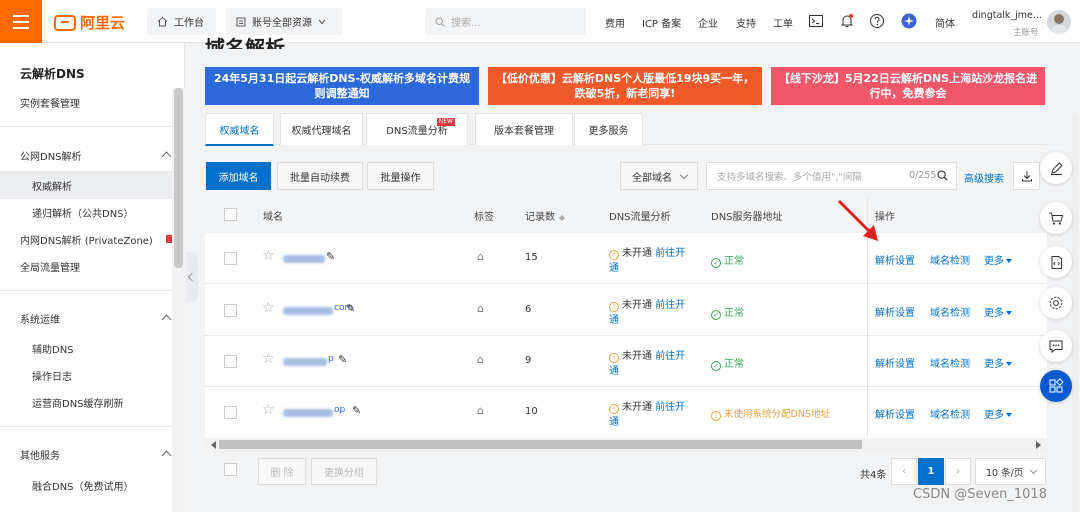  What do you see at coordinates (342, 86) in the screenshot?
I see `banner-billing-notice: 24年5月31日起云解析DNS-权威解析多域名计费规则调整通知` at bounding box center [342, 86].